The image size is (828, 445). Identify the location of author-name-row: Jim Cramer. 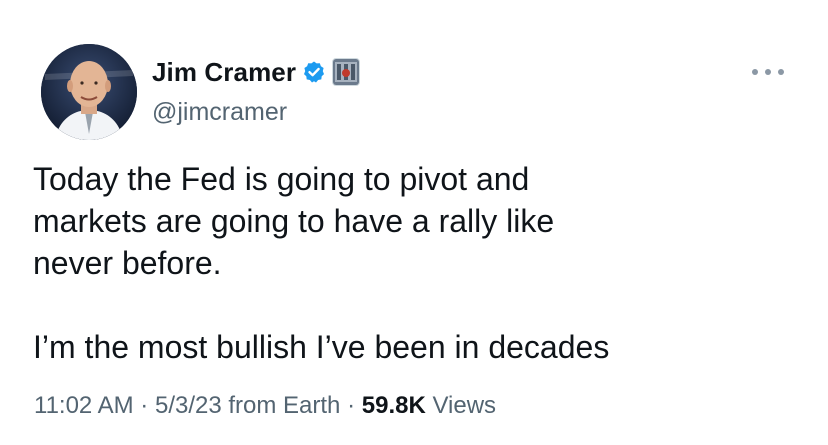
(256, 72).